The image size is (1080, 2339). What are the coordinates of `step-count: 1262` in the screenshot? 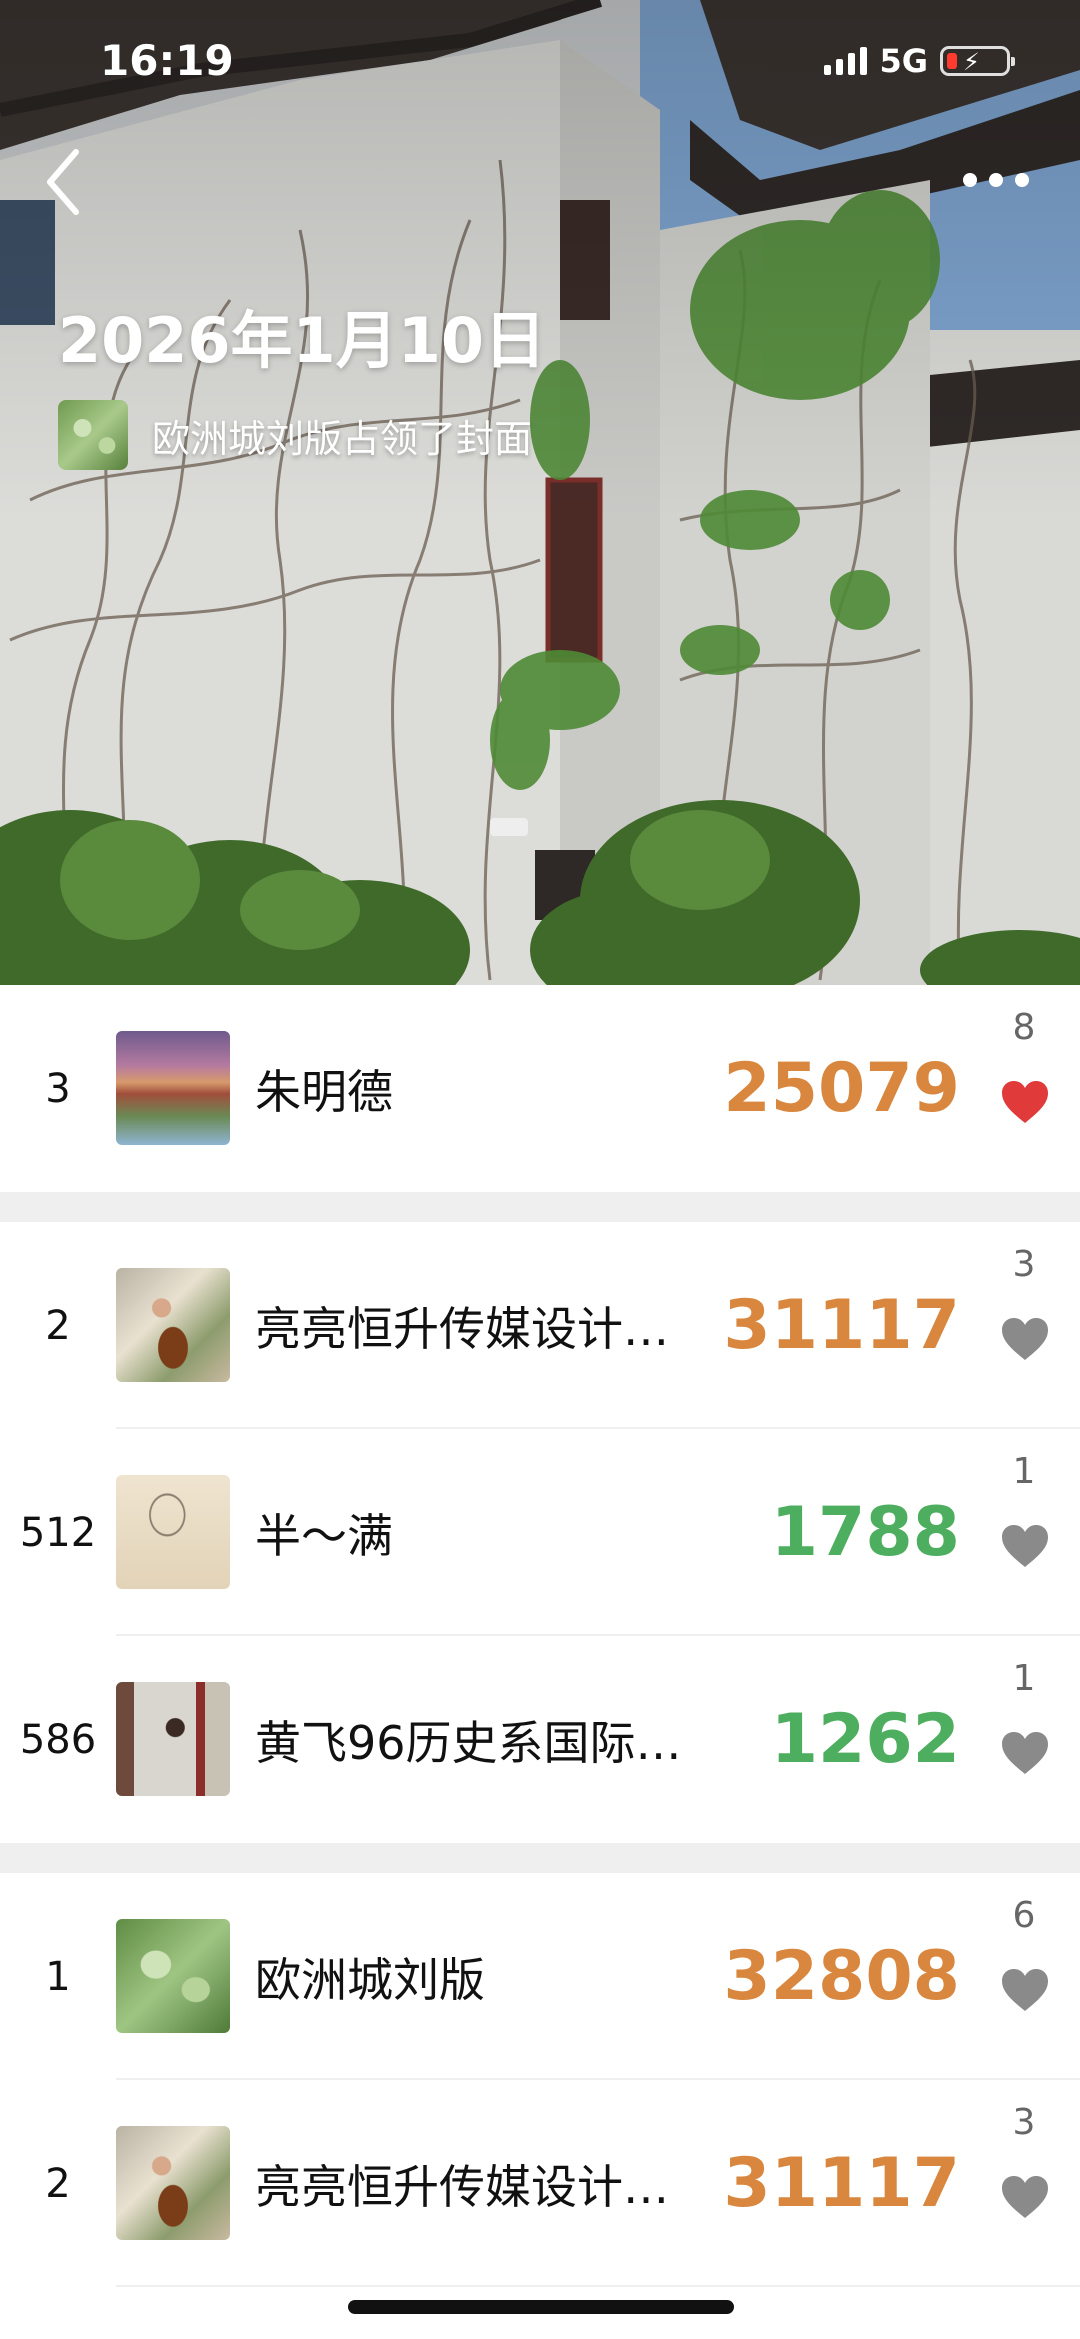 It's located at (865, 1739).